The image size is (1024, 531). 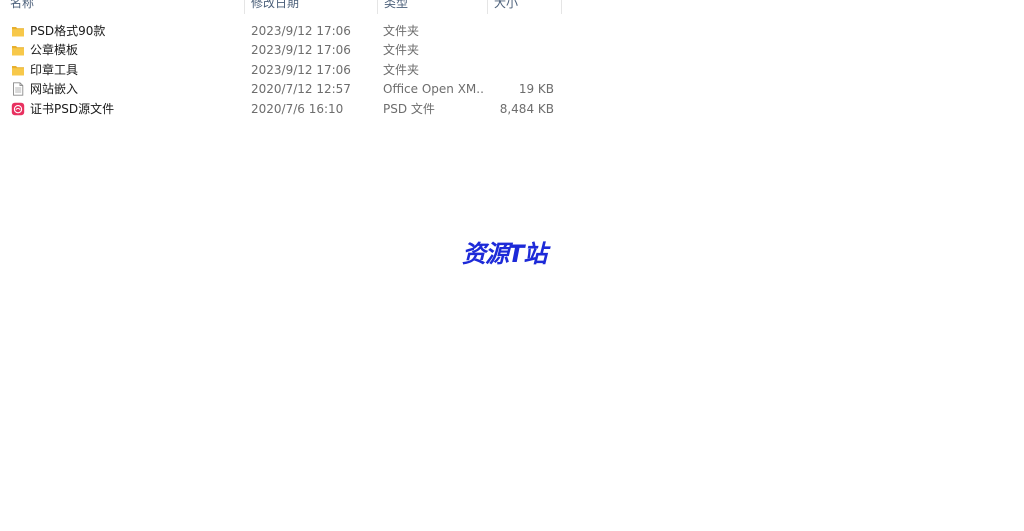 I want to click on file-name: 证书PSD源文件, so click(x=72, y=108).